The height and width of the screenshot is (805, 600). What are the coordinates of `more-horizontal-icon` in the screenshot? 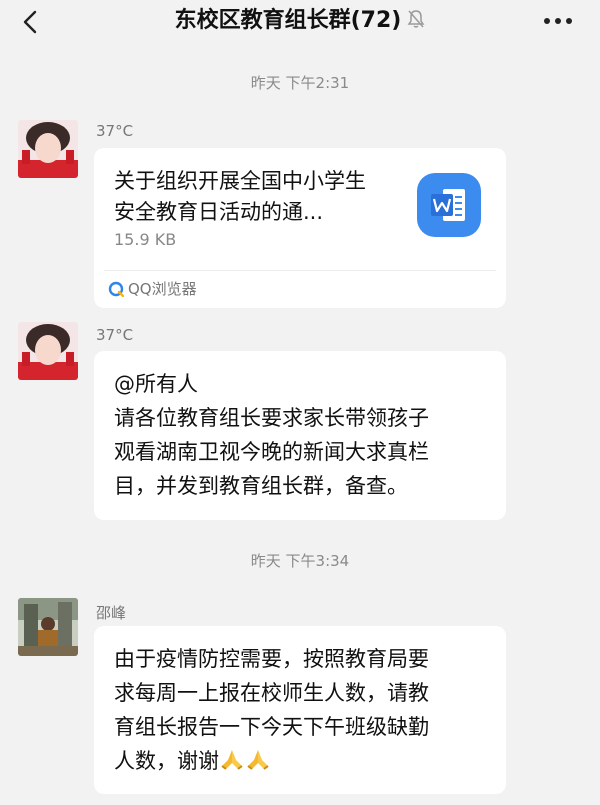 It's located at (558, 21).